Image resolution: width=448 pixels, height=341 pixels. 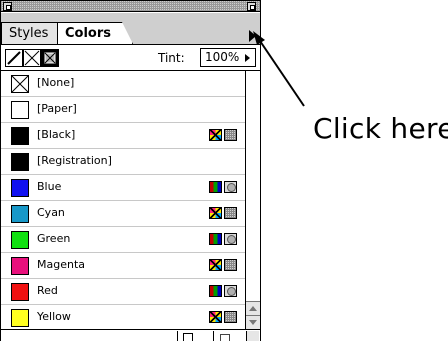 What do you see at coordinates (7, 6) in the screenshot?
I see `close-box-icon` at bounding box center [7, 6].